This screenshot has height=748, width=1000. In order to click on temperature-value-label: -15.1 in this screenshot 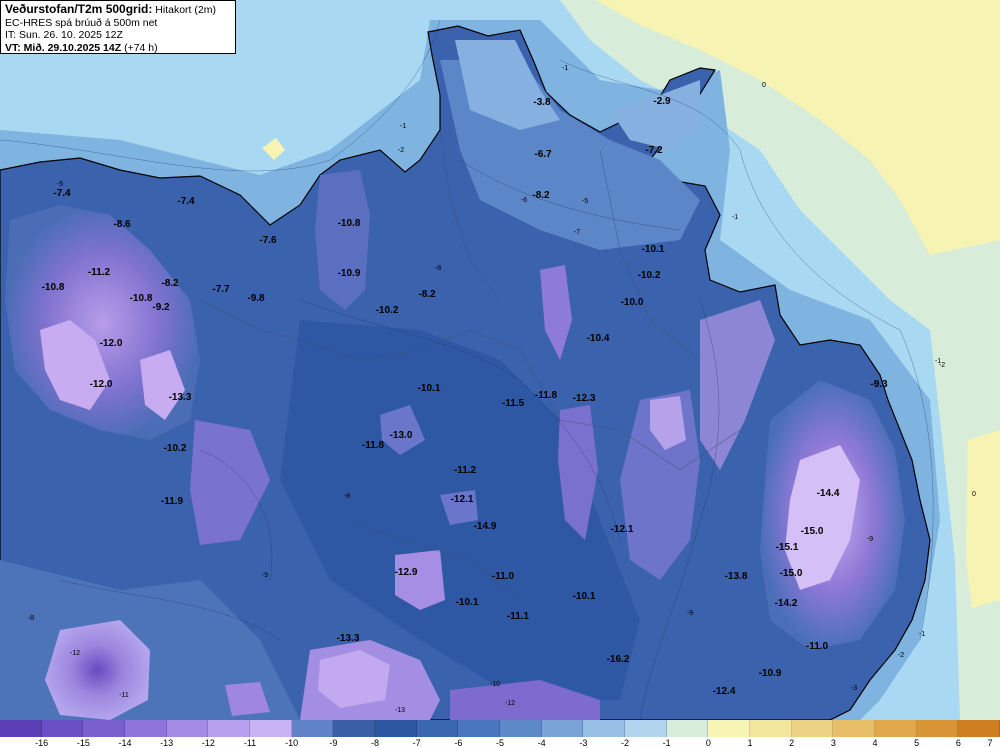, I will do `click(787, 547)`.